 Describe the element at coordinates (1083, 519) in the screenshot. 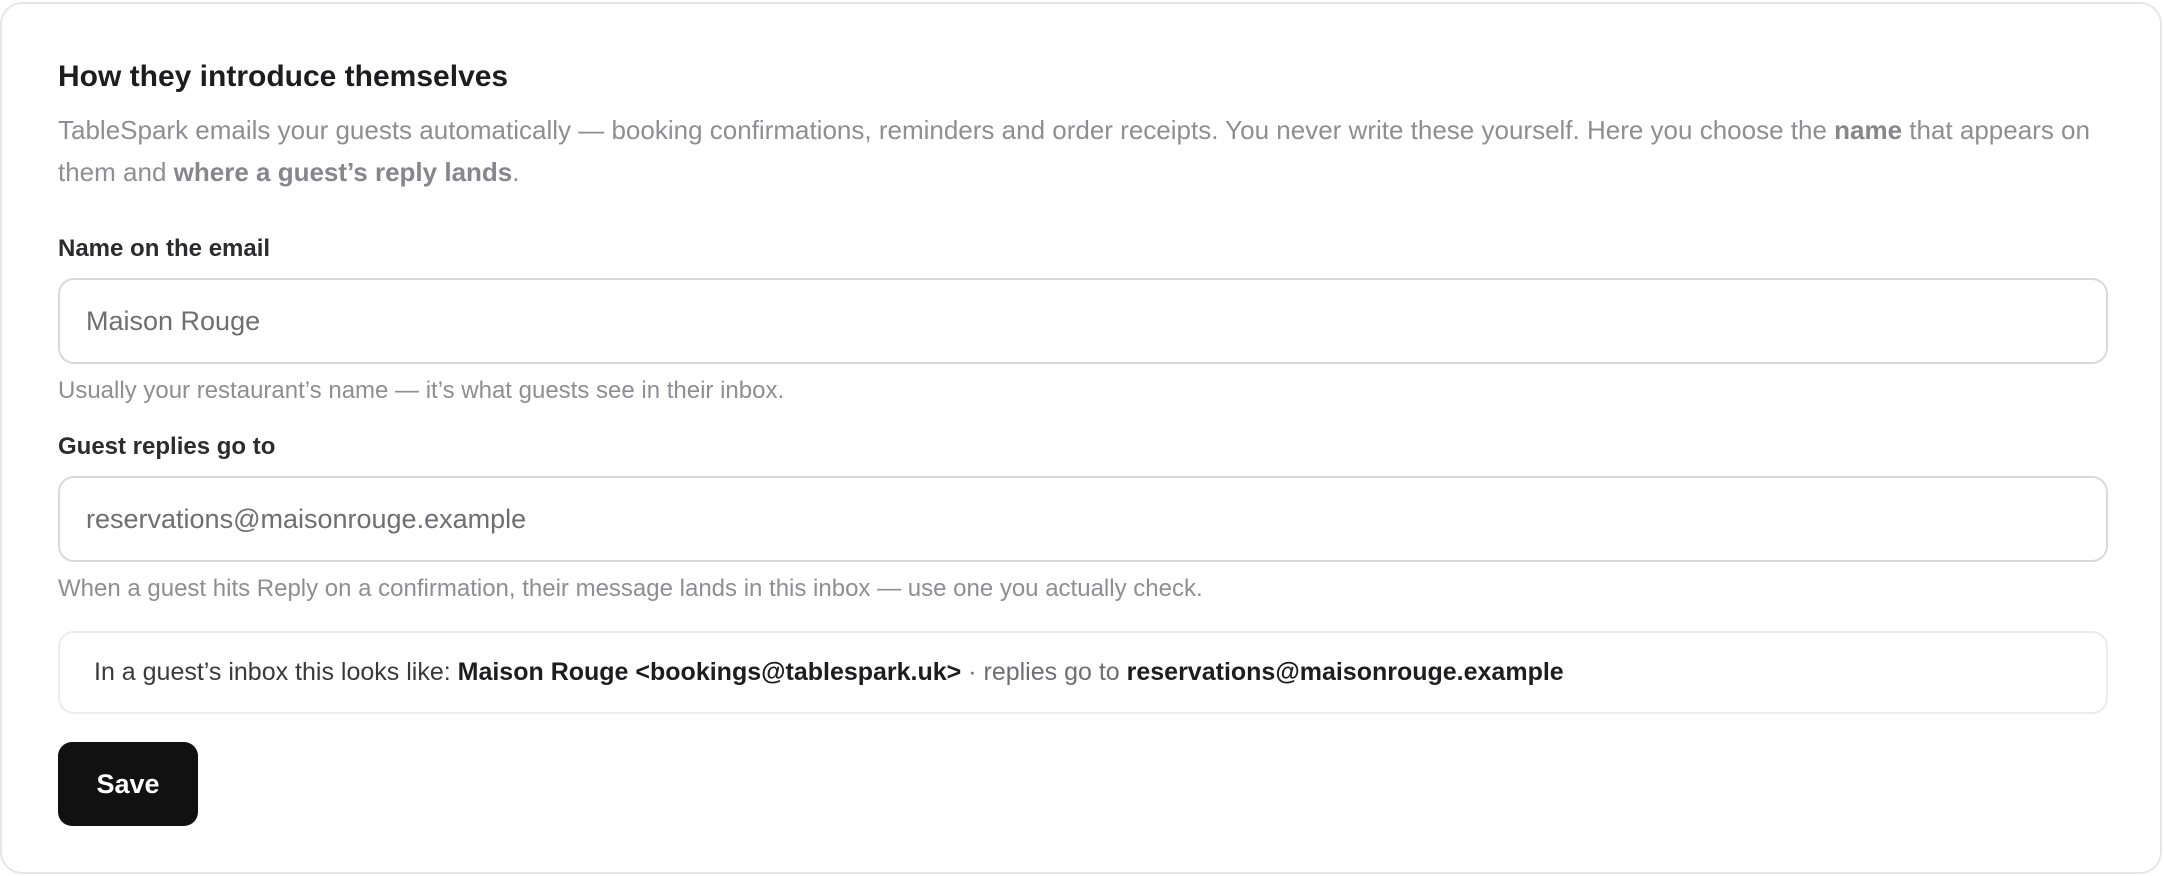

I see `reply-to-input` at that location.